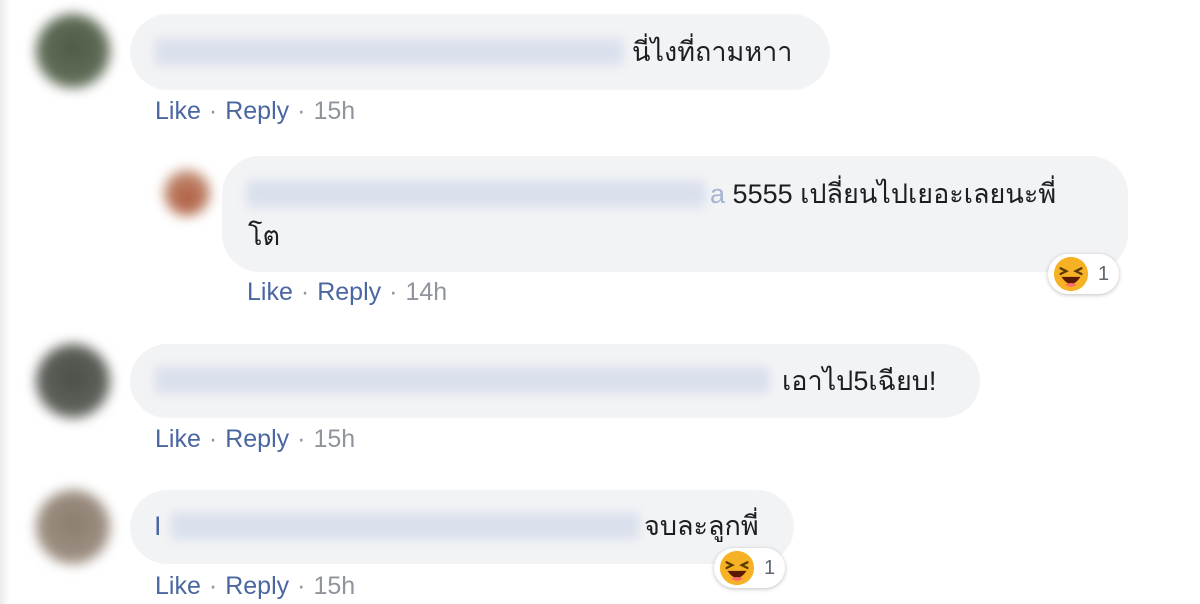  I want to click on comment-text: a 5555 เปลี่ยนไปเยอะเลยนะพี่, so click(883, 194).